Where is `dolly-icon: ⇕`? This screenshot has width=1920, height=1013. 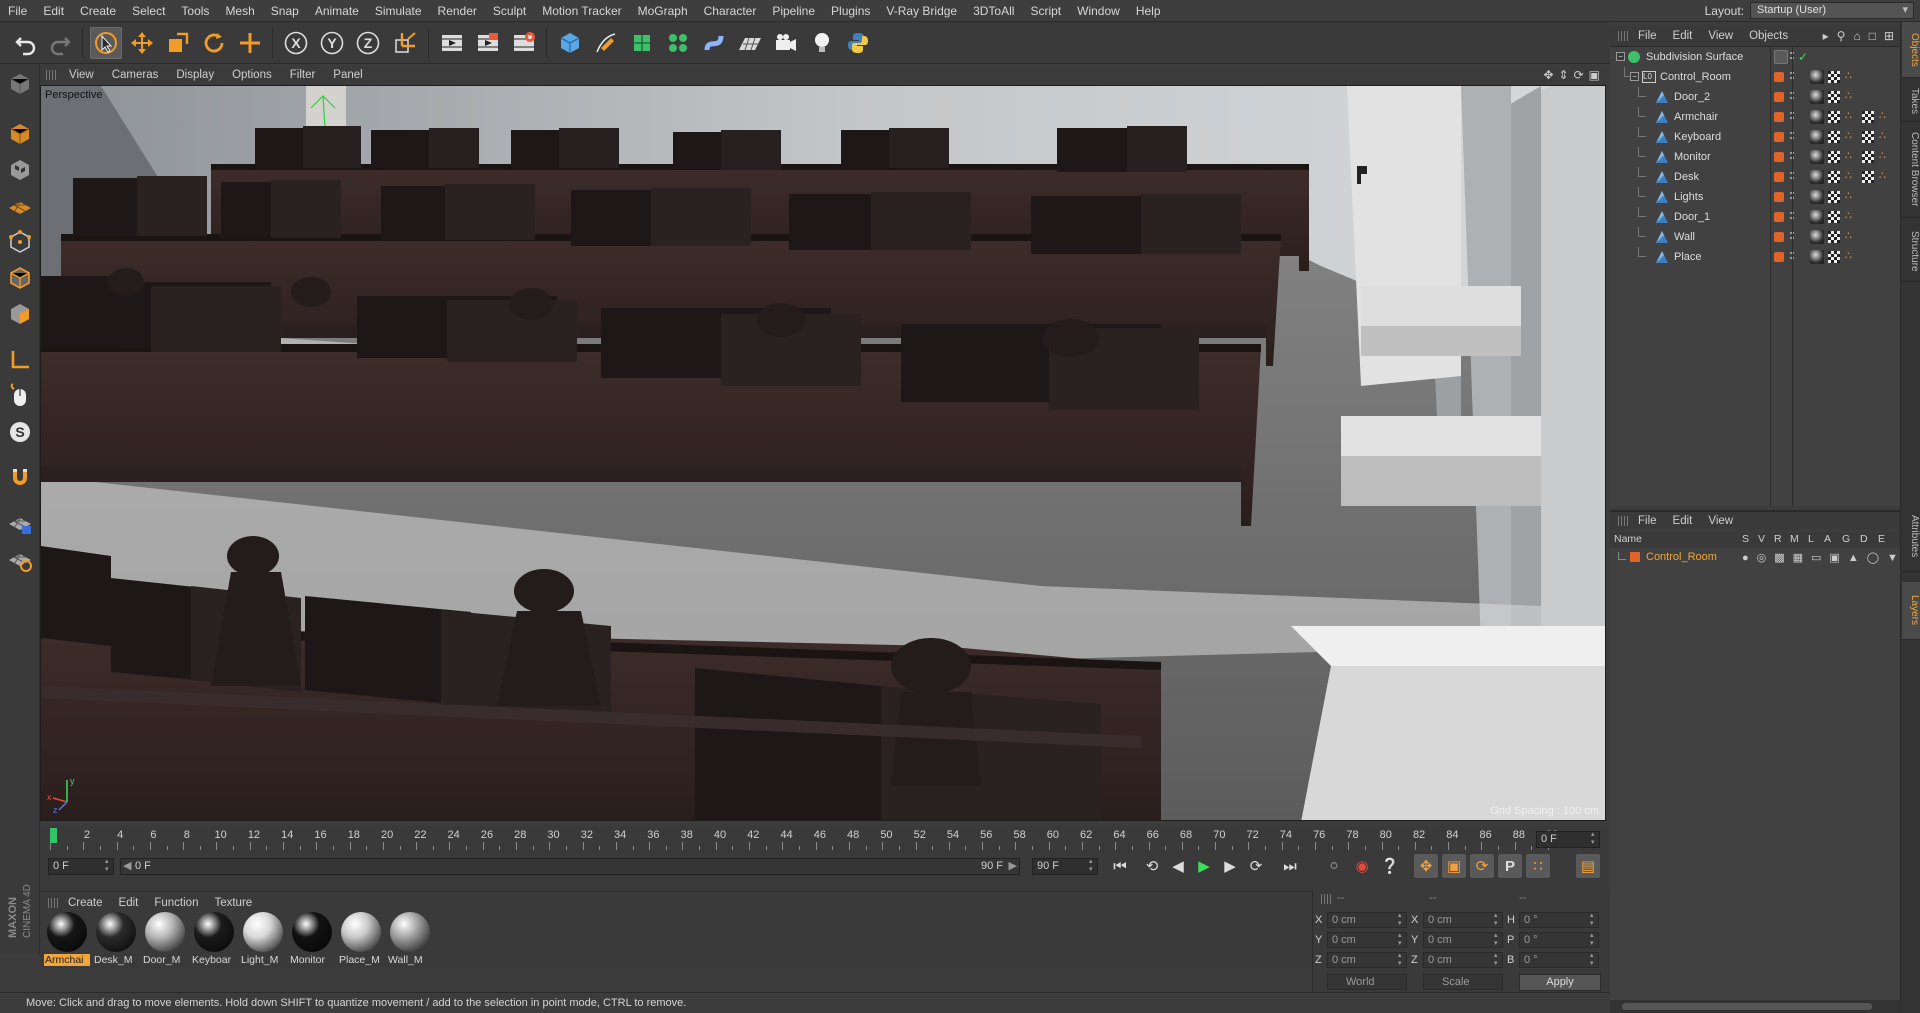
dolly-icon: ⇕ is located at coordinates (1564, 75).